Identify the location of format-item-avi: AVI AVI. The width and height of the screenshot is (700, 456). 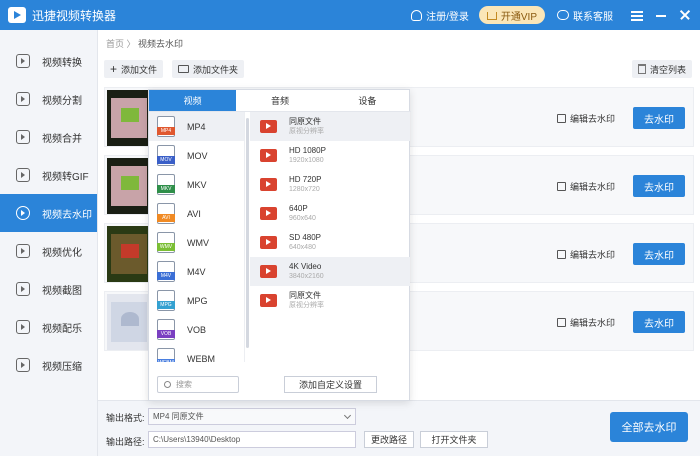
(196, 213).